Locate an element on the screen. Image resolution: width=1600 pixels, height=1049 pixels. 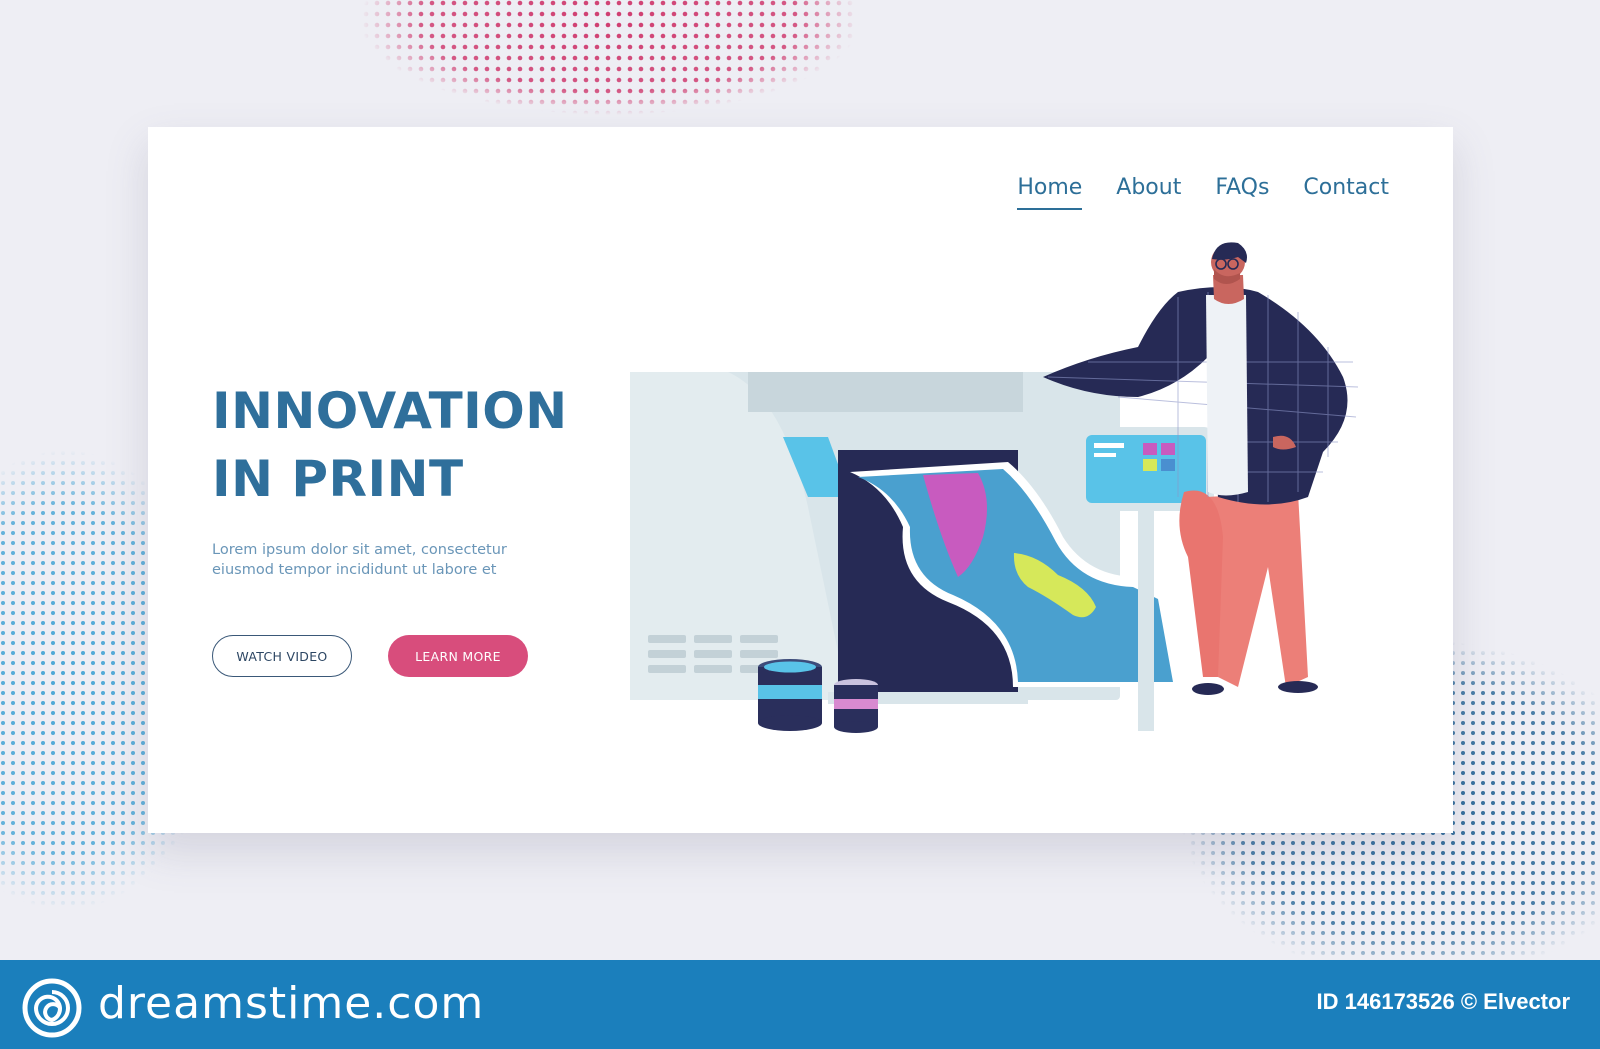
footer-brand-name: dreamstime.com is located at coordinates (291, 1003).